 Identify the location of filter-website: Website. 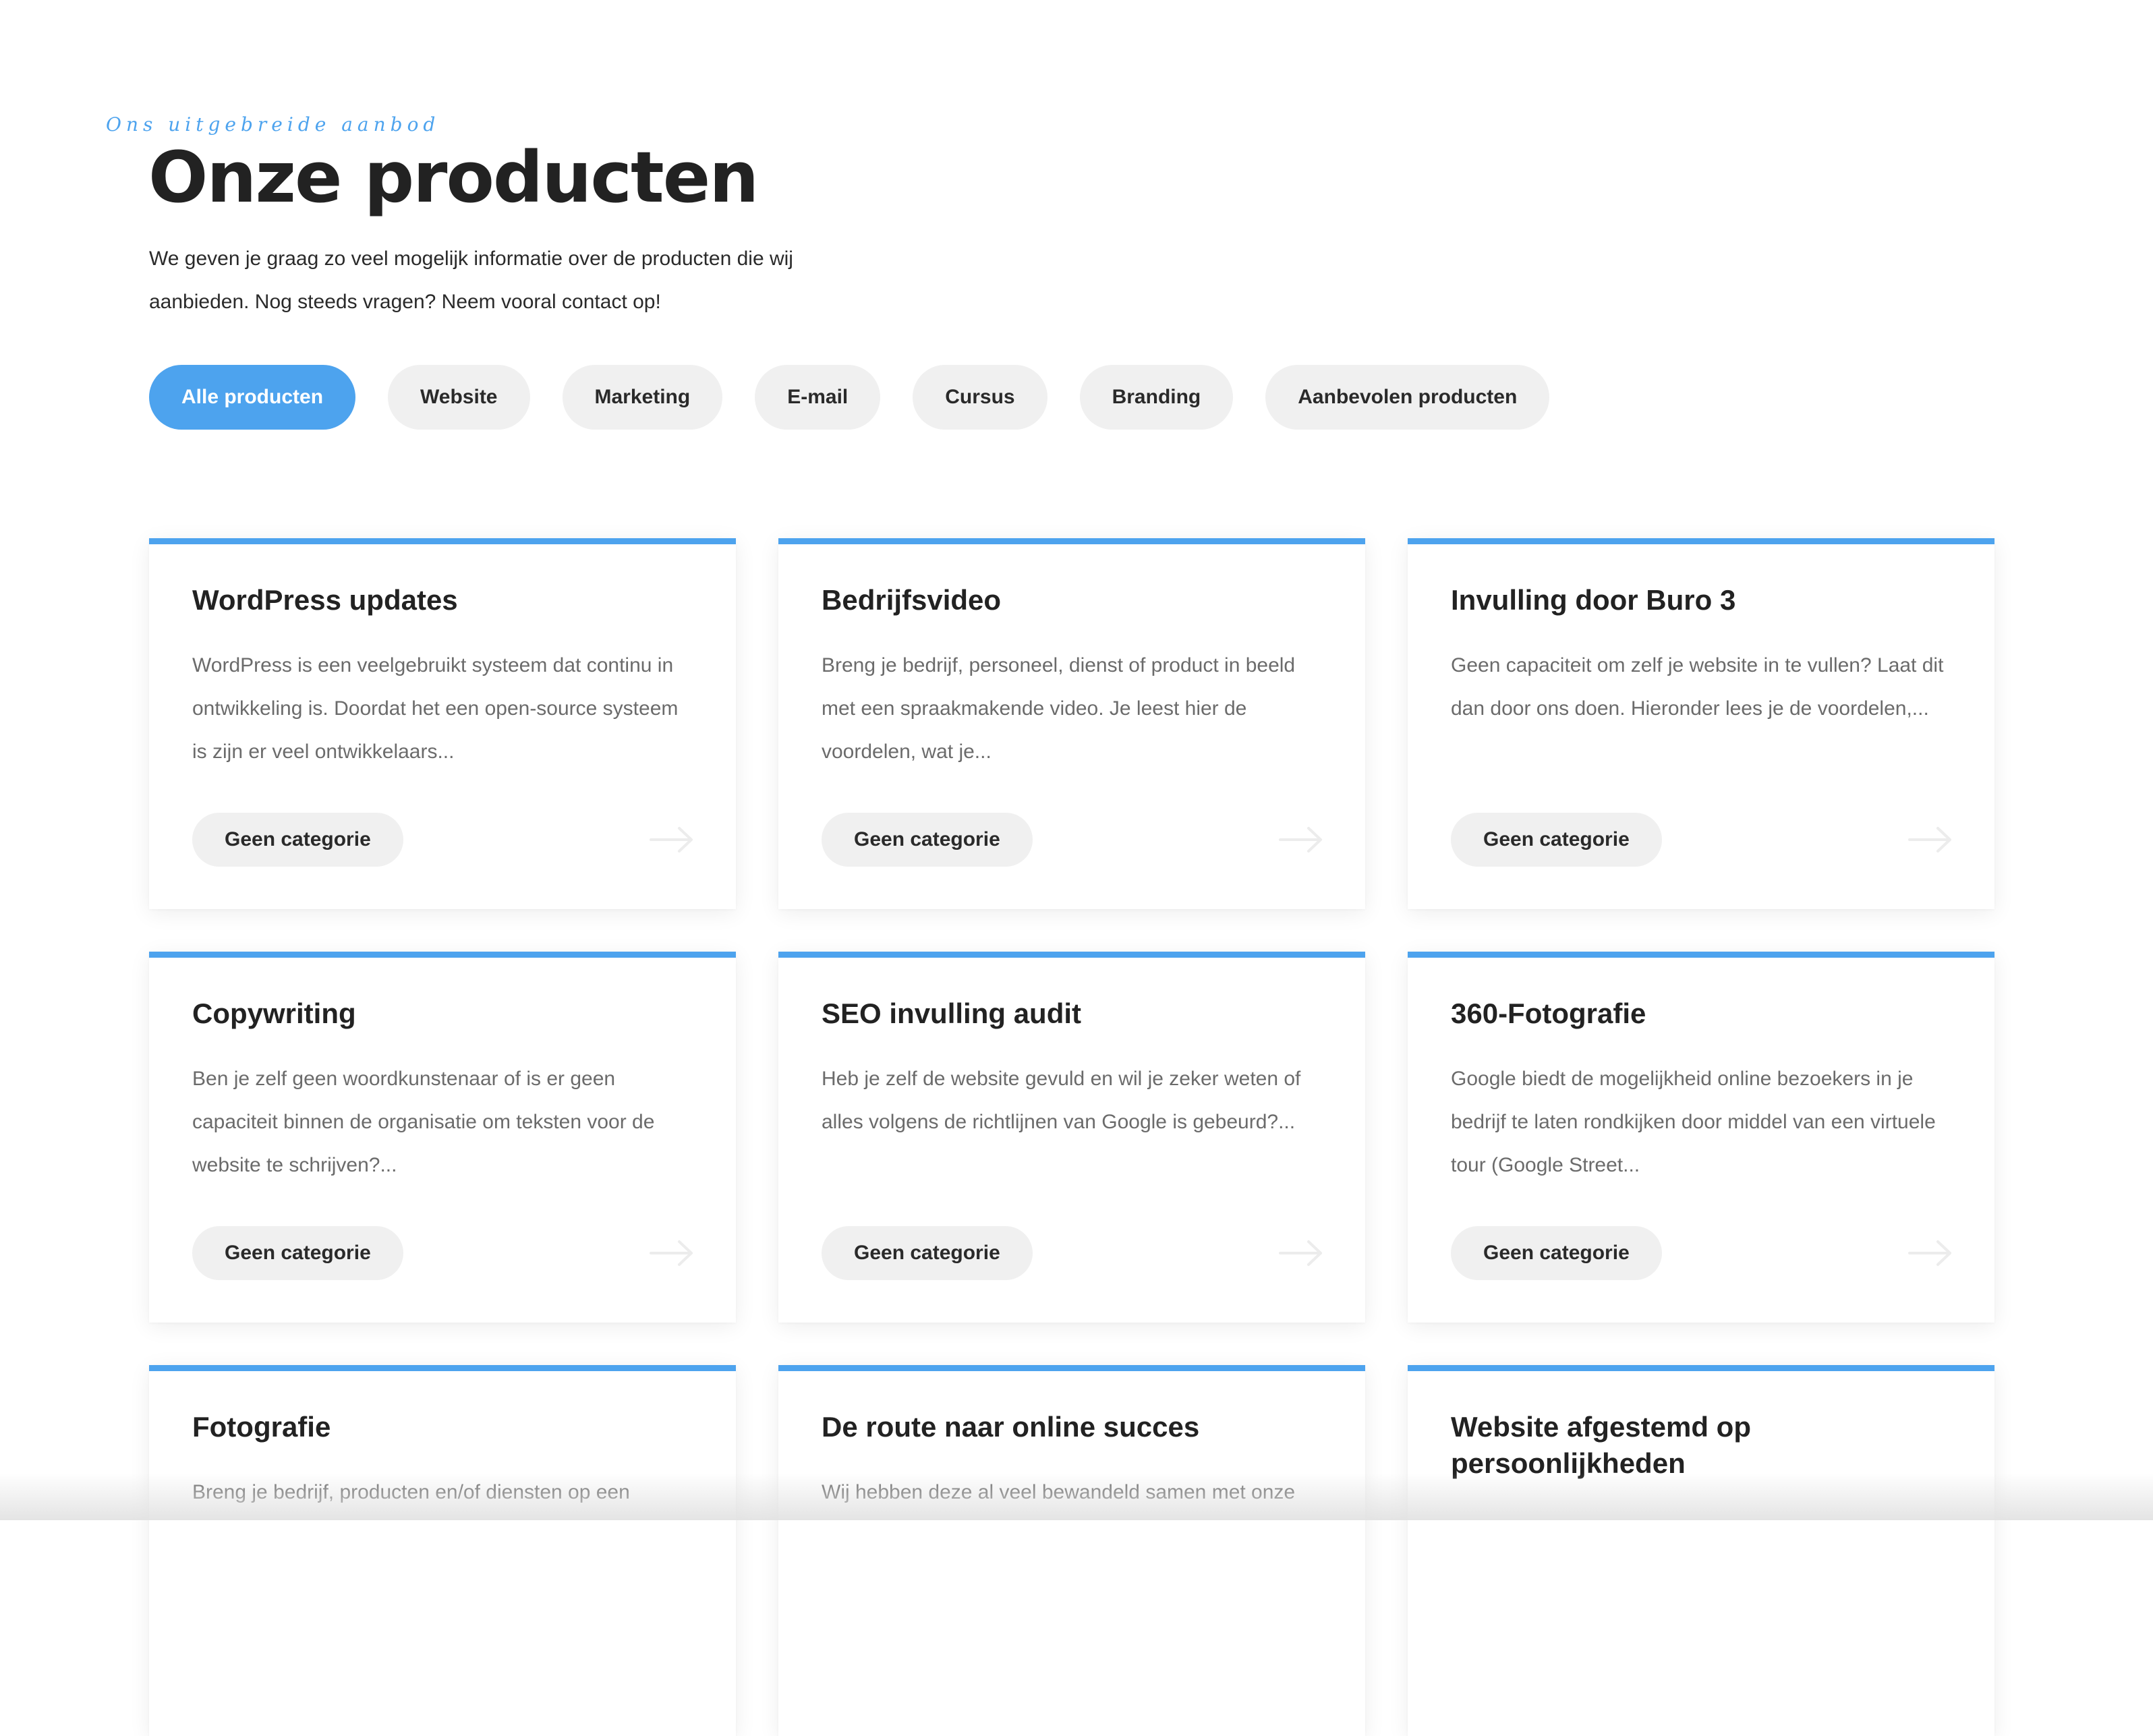
(459, 397).